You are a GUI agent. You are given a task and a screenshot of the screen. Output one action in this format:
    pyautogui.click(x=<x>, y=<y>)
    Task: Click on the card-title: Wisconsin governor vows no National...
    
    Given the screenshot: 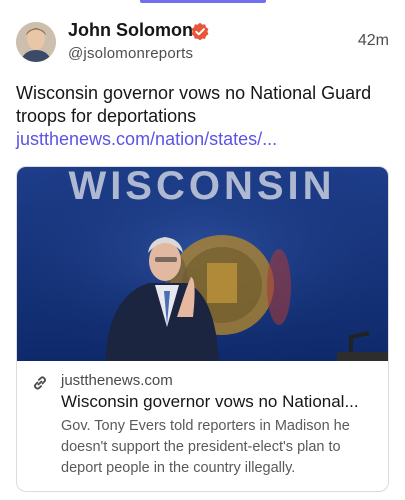 What is the action you would take?
    pyautogui.click(x=220, y=402)
    